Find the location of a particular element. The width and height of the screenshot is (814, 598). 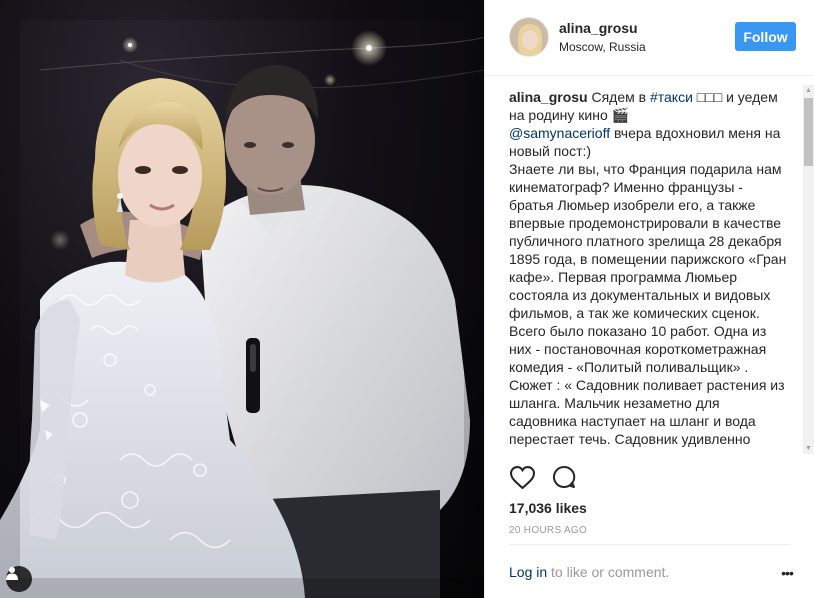

post-location: Moscow, Russia is located at coordinates (602, 47).